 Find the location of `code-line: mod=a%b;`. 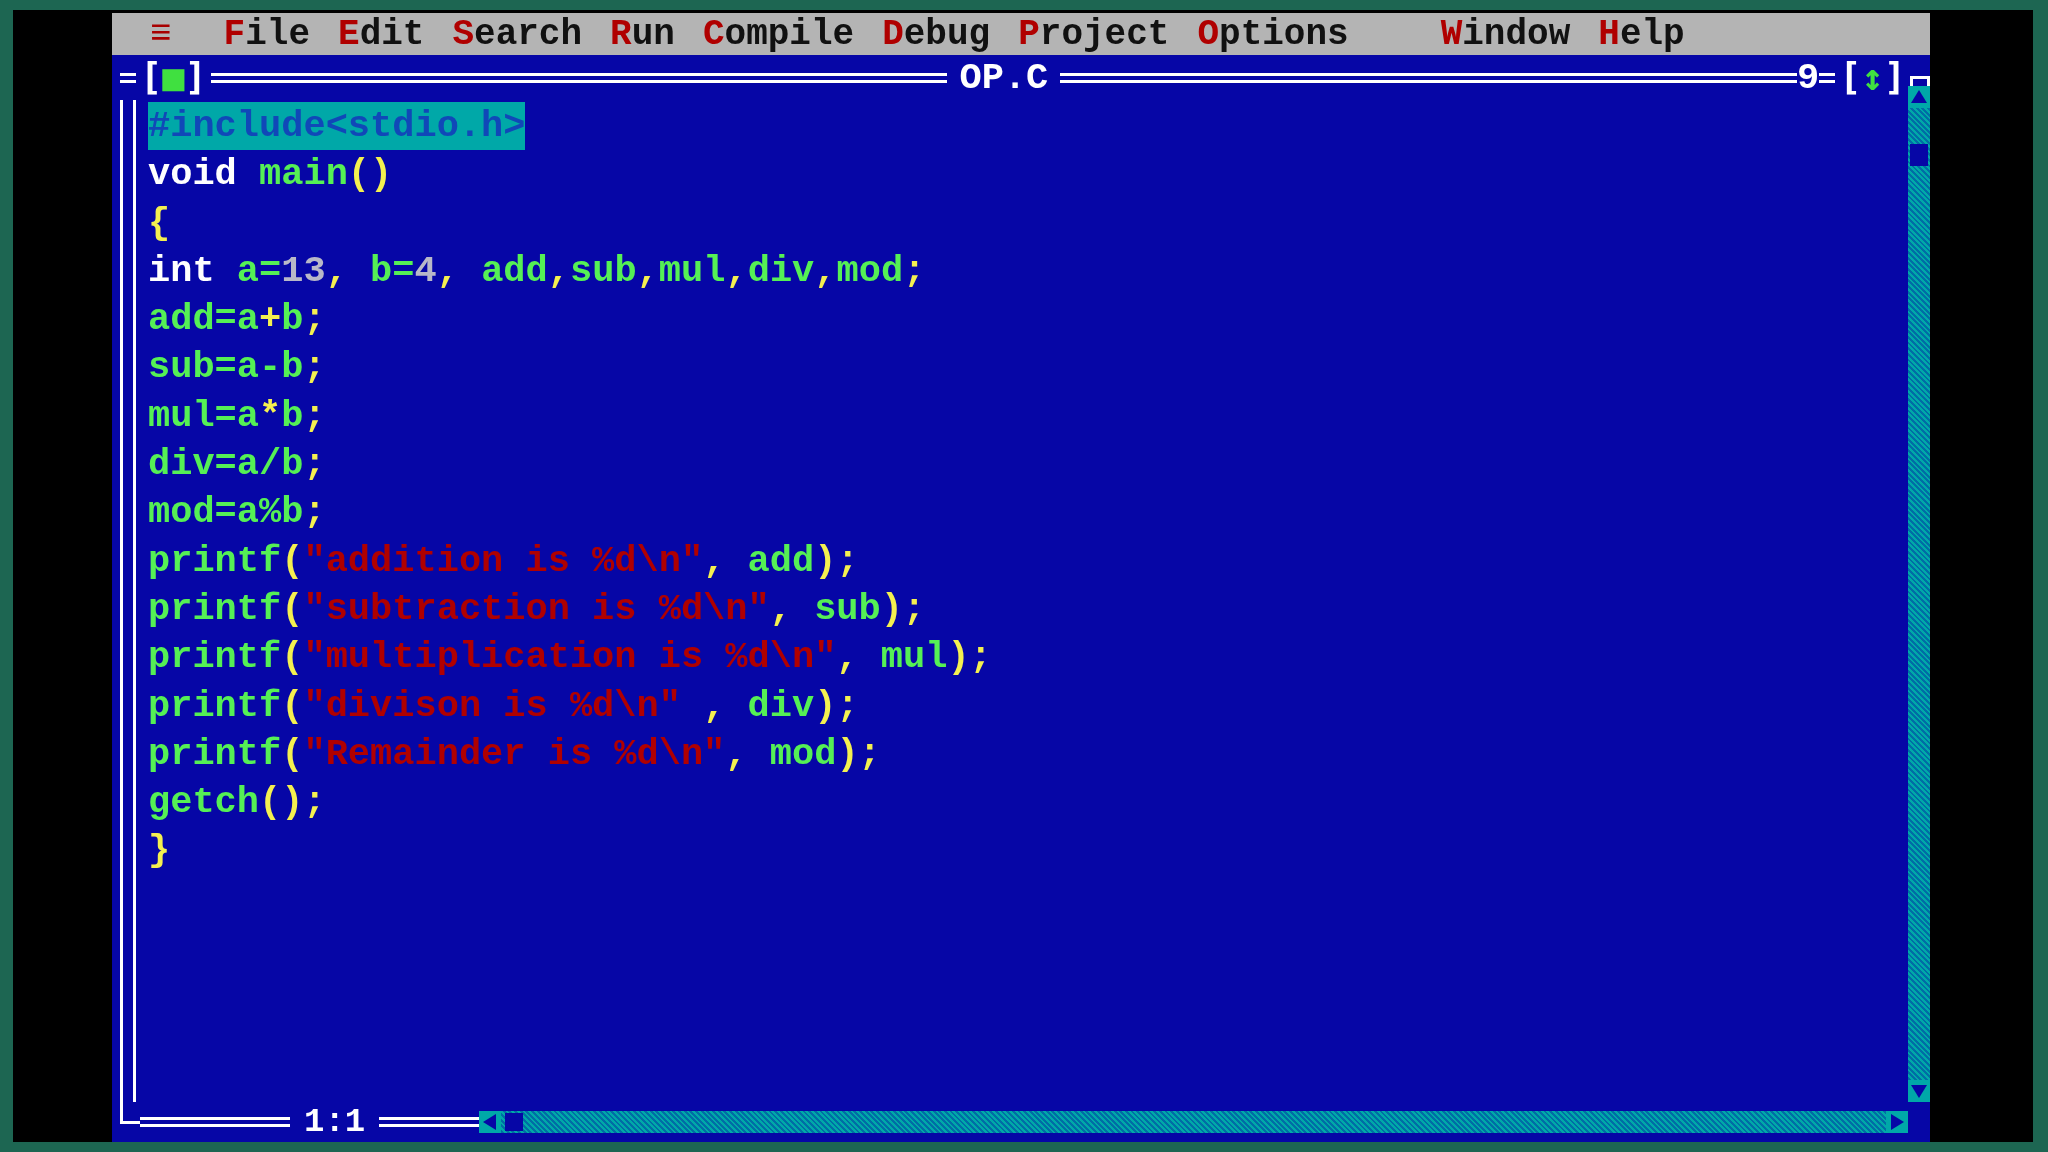

code-line: mod=a%b; is located at coordinates (237, 513).